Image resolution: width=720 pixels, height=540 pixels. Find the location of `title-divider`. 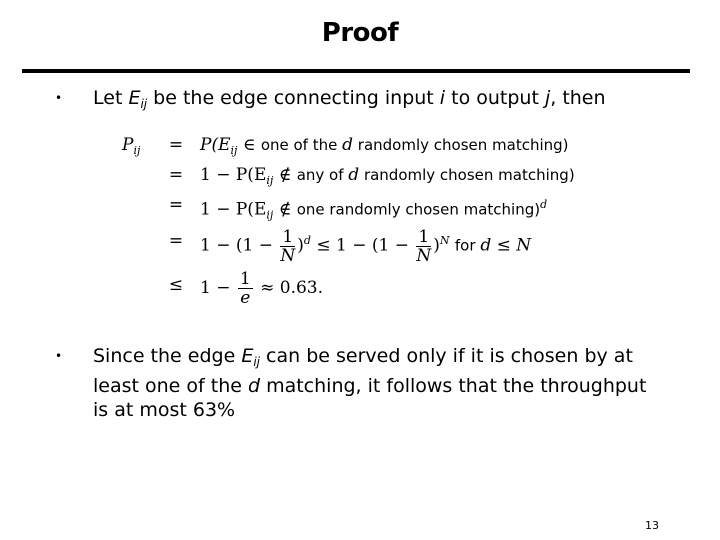

title-divider is located at coordinates (356, 71).